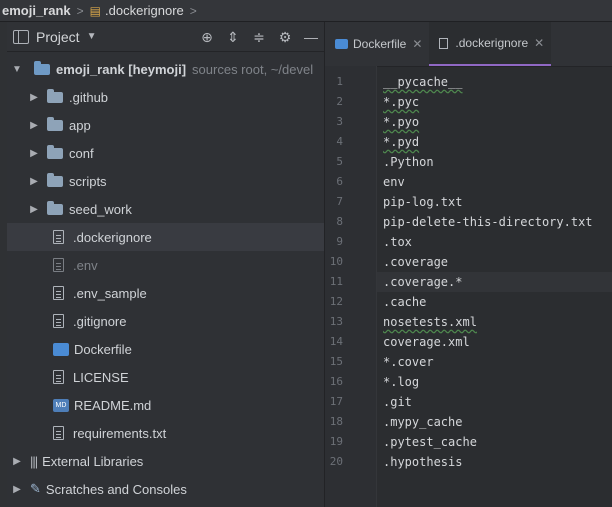 Image resolution: width=612 pixels, height=507 pixels. What do you see at coordinates (36, 10) in the screenshot?
I see `breadcrumb-project: emoji_rank` at bounding box center [36, 10].